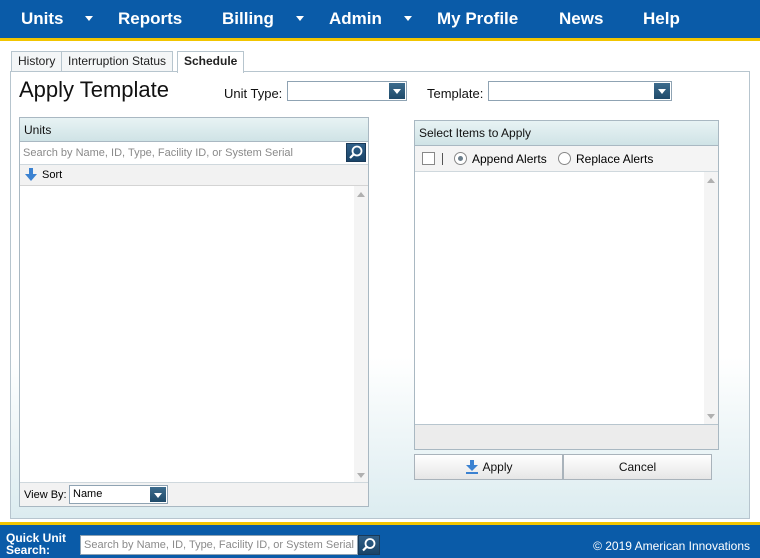 The image size is (760, 558). I want to click on nav-reports: Reports, so click(150, 19).